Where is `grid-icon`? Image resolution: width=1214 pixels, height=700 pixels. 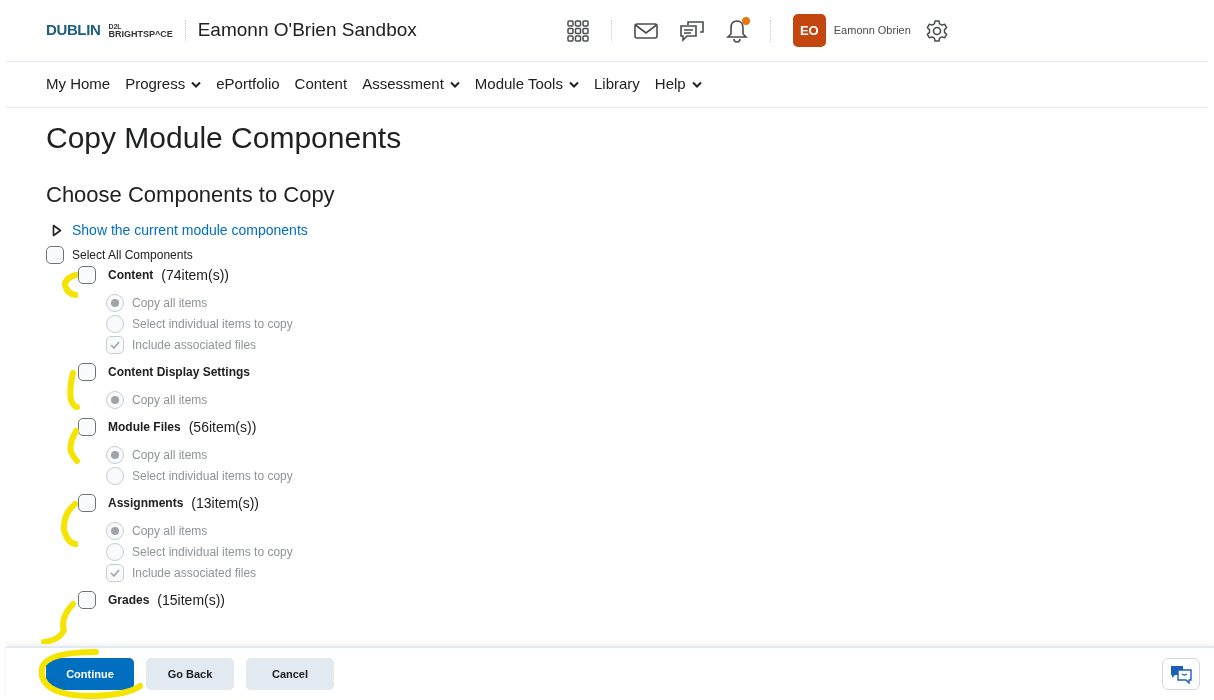
grid-icon is located at coordinates (577, 30).